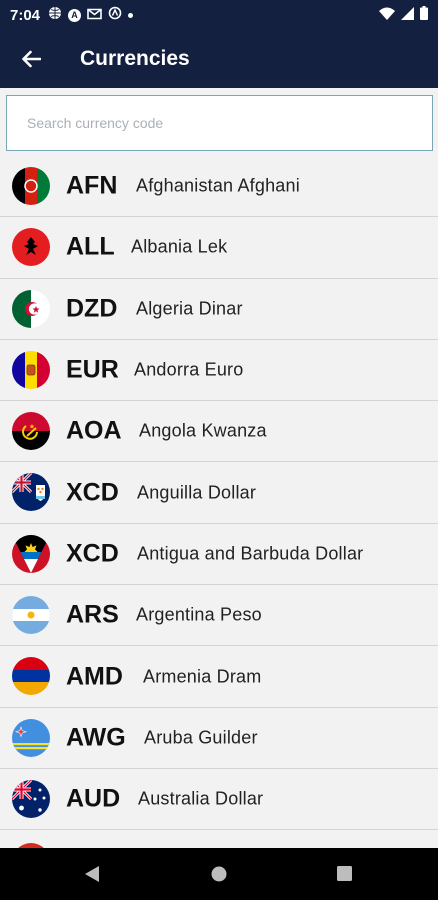 The image size is (438, 900). I want to click on status-time: 7:04, so click(25, 15).